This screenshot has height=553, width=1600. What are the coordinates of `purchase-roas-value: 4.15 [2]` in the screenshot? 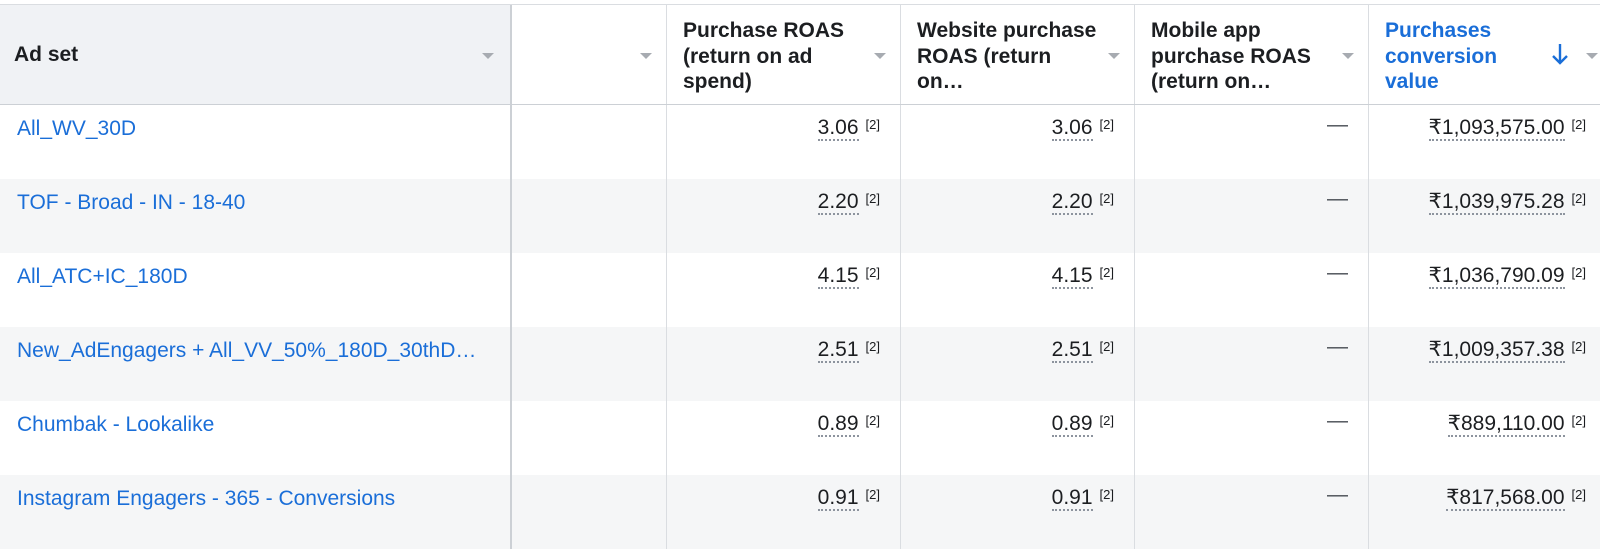 It's located at (848, 277).